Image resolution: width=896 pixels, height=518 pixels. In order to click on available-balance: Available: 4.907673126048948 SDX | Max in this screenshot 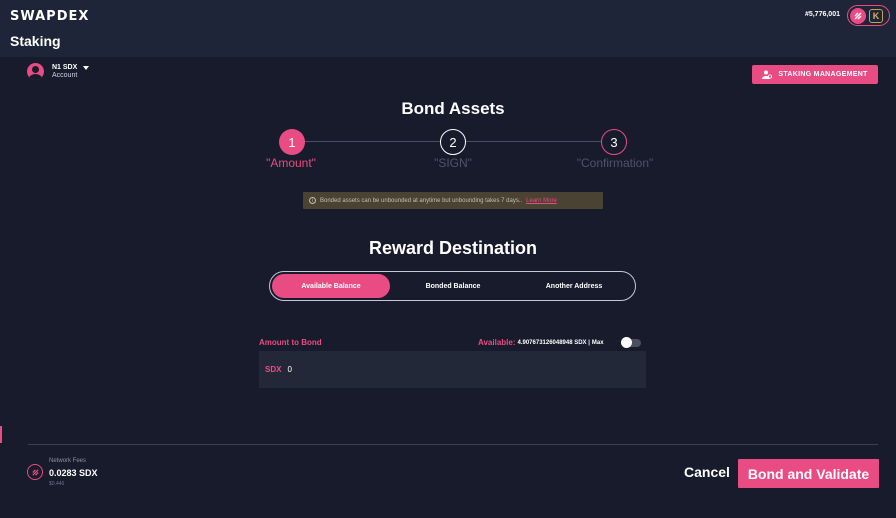, I will do `click(541, 342)`.